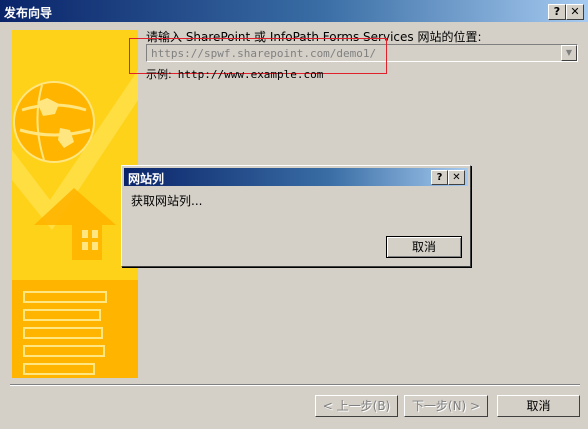 Image resolution: width=588 pixels, height=429 pixels. What do you see at coordinates (446, 406) in the screenshot?
I see `next-button: 下一步(N) >` at bounding box center [446, 406].